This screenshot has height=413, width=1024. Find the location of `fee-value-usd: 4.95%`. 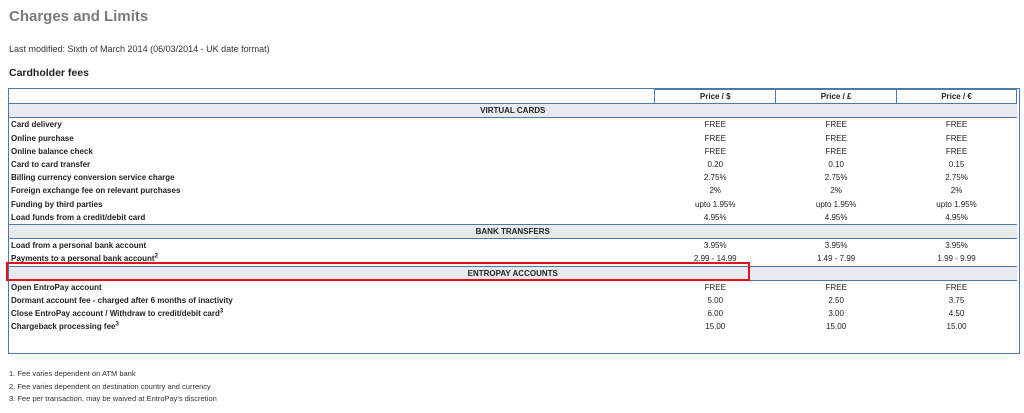

fee-value-usd: 4.95% is located at coordinates (715, 217).